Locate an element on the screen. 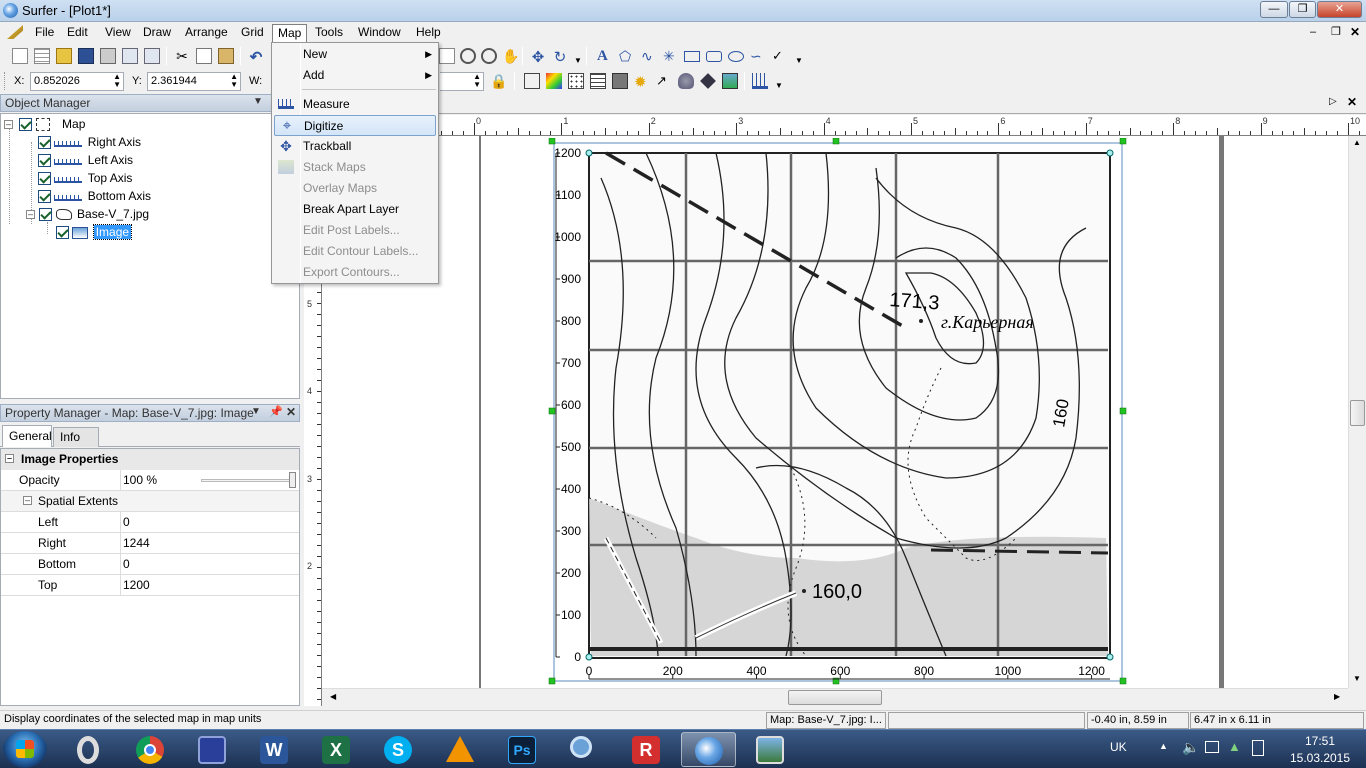  zoom-out-icon is located at coordinates (489, 56).